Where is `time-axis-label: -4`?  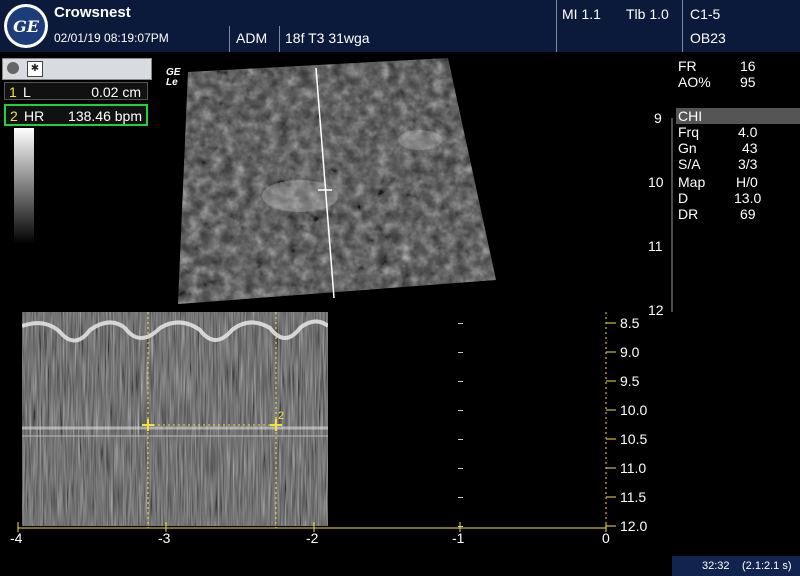
time-axis-label: -4 is located at coordinates (16, 538).